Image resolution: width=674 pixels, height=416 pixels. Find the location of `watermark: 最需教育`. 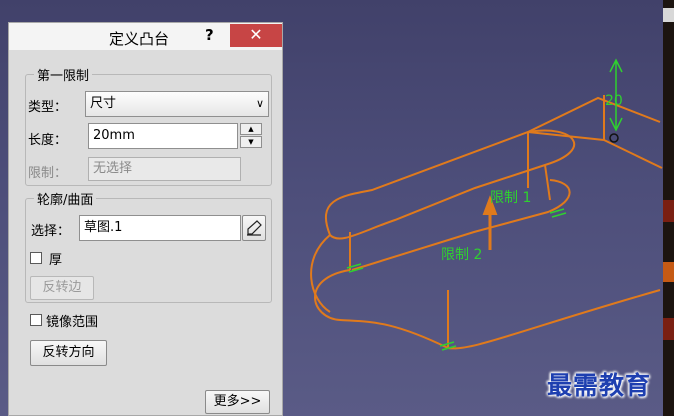

watermark: 最需教育 is located at coordinates (599, 385).